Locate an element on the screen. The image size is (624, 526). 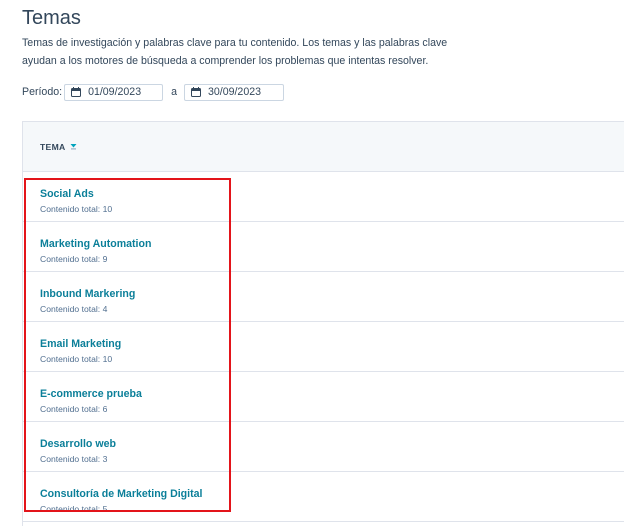
table-row: Email Marketing Contenido total: 10 is located at coordinates (323, 347).